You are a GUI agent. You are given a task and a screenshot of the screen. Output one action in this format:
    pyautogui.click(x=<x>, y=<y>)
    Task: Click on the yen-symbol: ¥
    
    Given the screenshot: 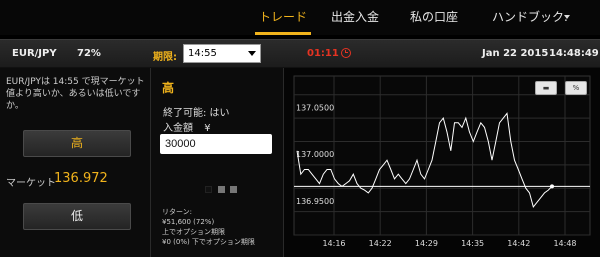 What is the action you would take?
    pyautogui.click(x=207, y=128)
    